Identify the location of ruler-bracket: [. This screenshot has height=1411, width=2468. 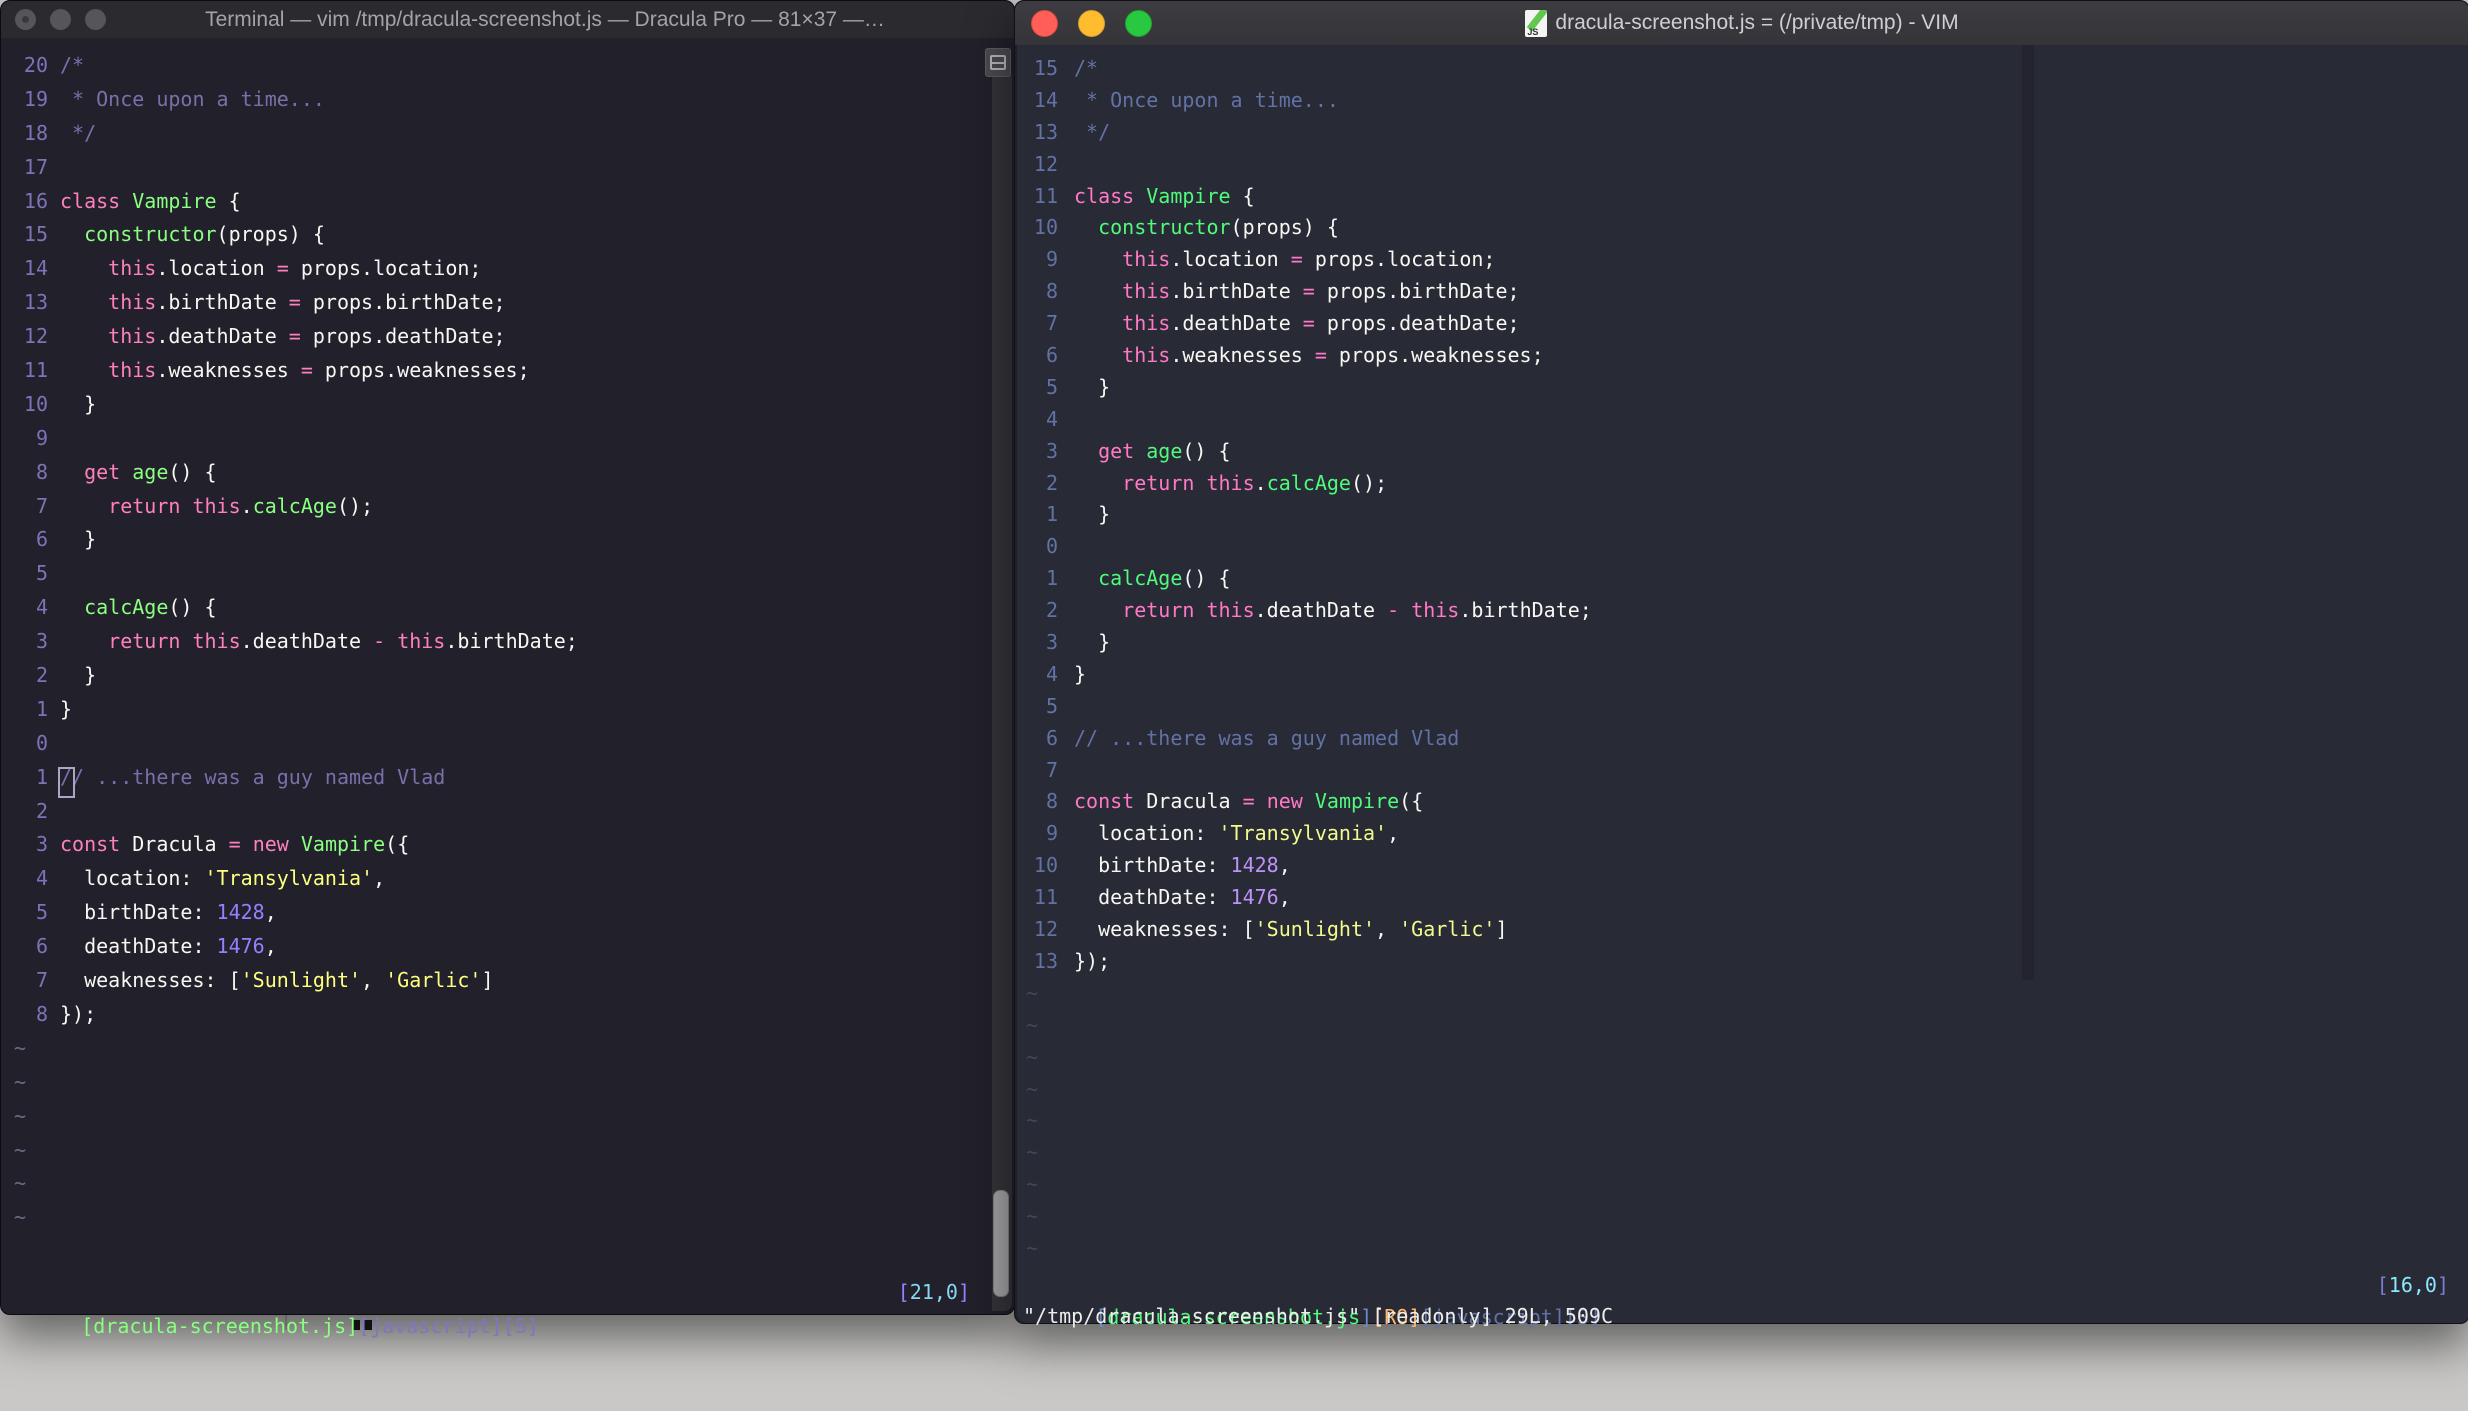
(2382, 1285).